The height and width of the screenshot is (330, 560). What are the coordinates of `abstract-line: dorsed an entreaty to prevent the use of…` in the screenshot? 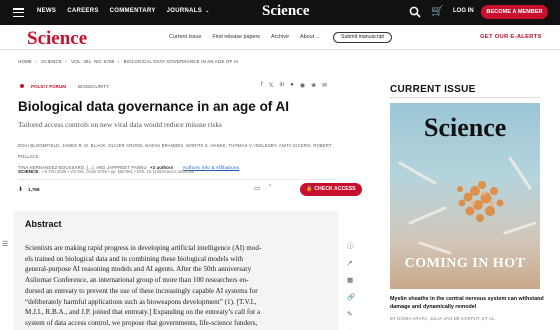 It's located at (141, 290).